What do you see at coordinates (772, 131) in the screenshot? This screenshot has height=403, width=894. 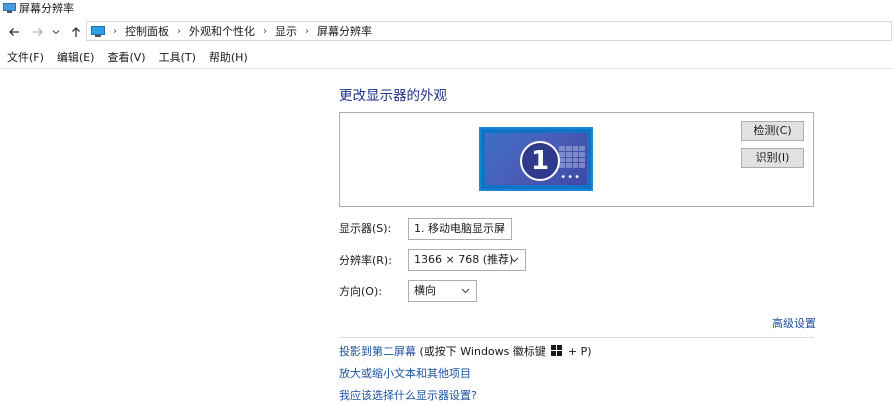 I see `detect-button: 检测(C)` at bounding box center [772, 131].